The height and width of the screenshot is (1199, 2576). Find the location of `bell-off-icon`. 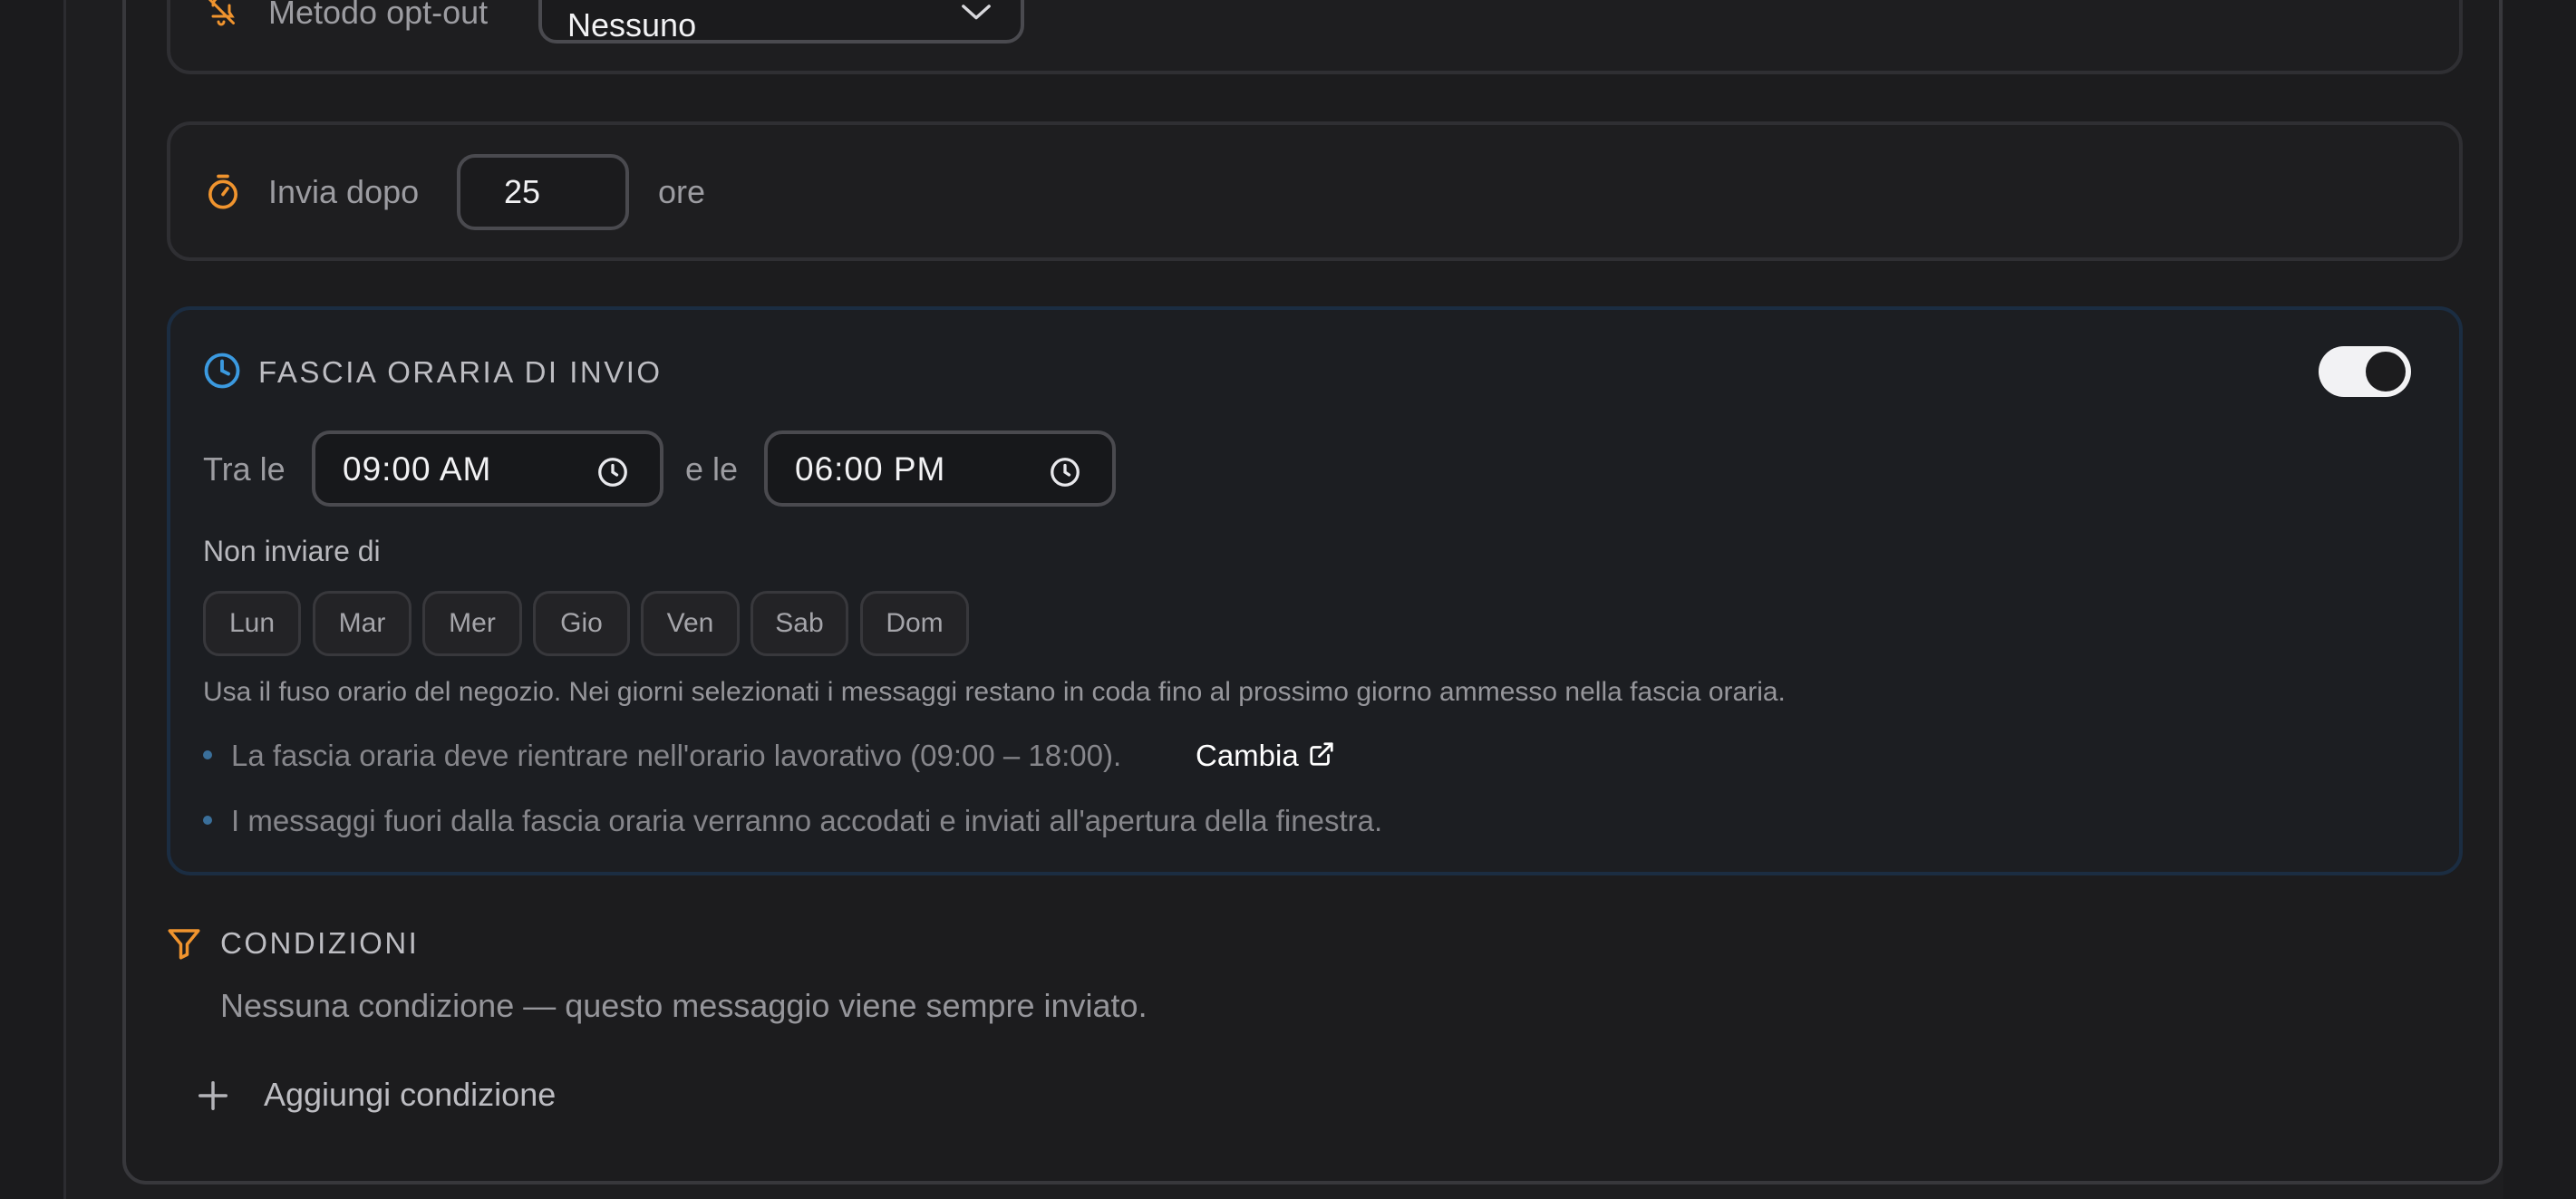

bell-off-icon is located at coordinates (221, 13).